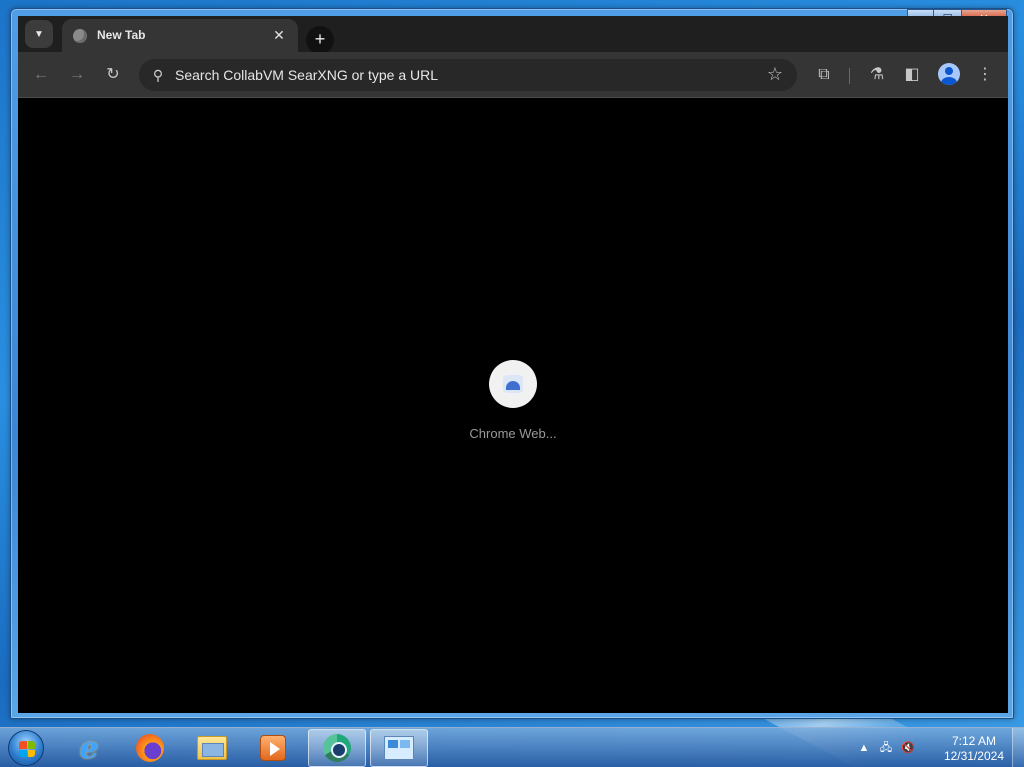  What do you see at coordinates (775, 74) in the screenshot?
I see `bookmark-star-icon: ☆` at bounding box center [775, 74].